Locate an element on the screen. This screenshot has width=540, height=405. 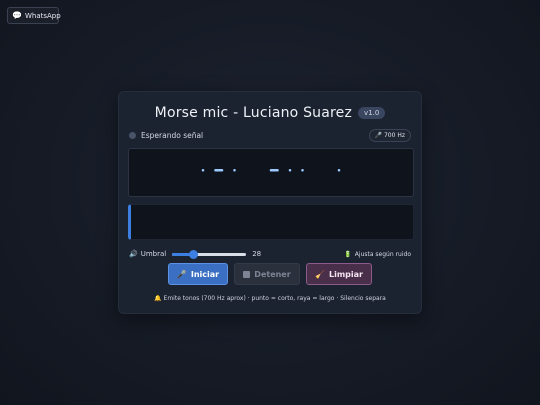
threshold-value: 28 is located at coordinates (257, 254).